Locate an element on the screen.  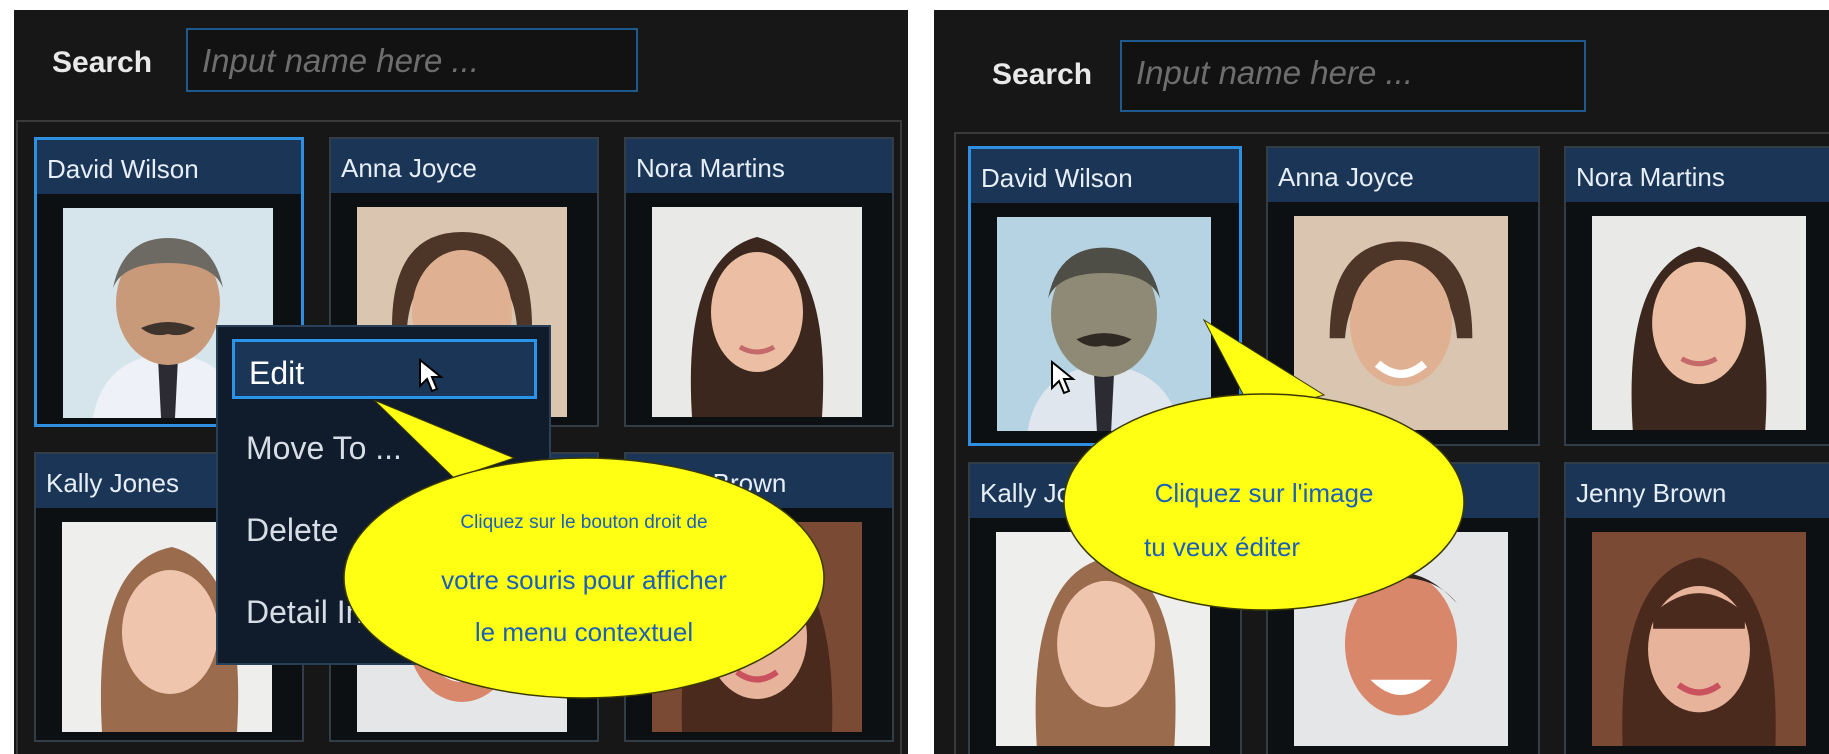
callout-text-line1: Cliquez sur l'image is located at coordinates (1264, 493).